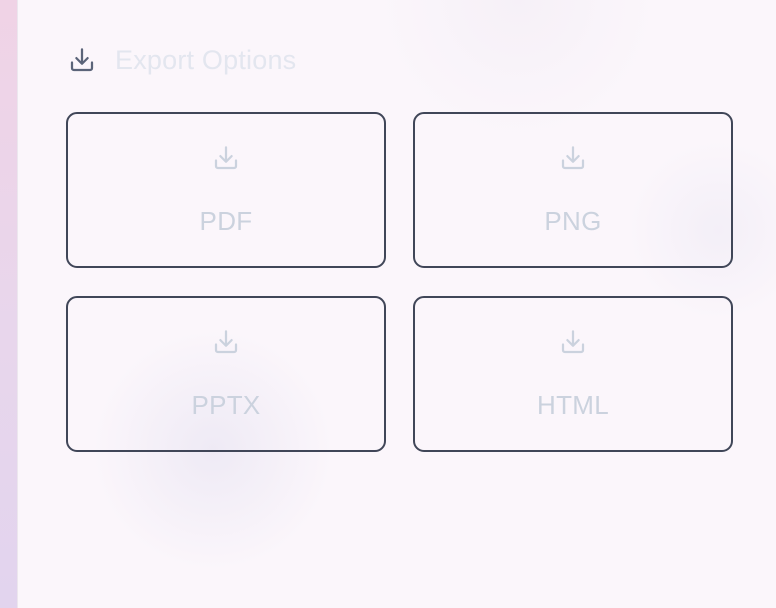 The width and height of the screenshot is (776, 608). Describe the element at coordinates (8, 304) in the screenshot. I see `left-sidebar-edge` at that location.